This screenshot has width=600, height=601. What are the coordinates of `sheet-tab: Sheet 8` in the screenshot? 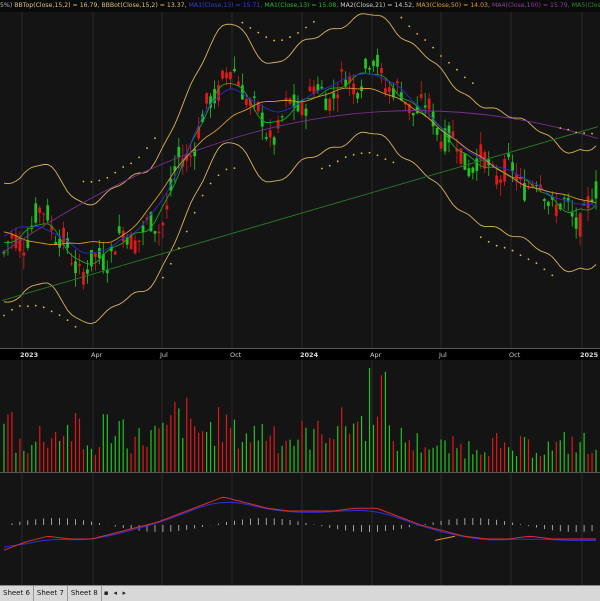 It's located at (85, 593).